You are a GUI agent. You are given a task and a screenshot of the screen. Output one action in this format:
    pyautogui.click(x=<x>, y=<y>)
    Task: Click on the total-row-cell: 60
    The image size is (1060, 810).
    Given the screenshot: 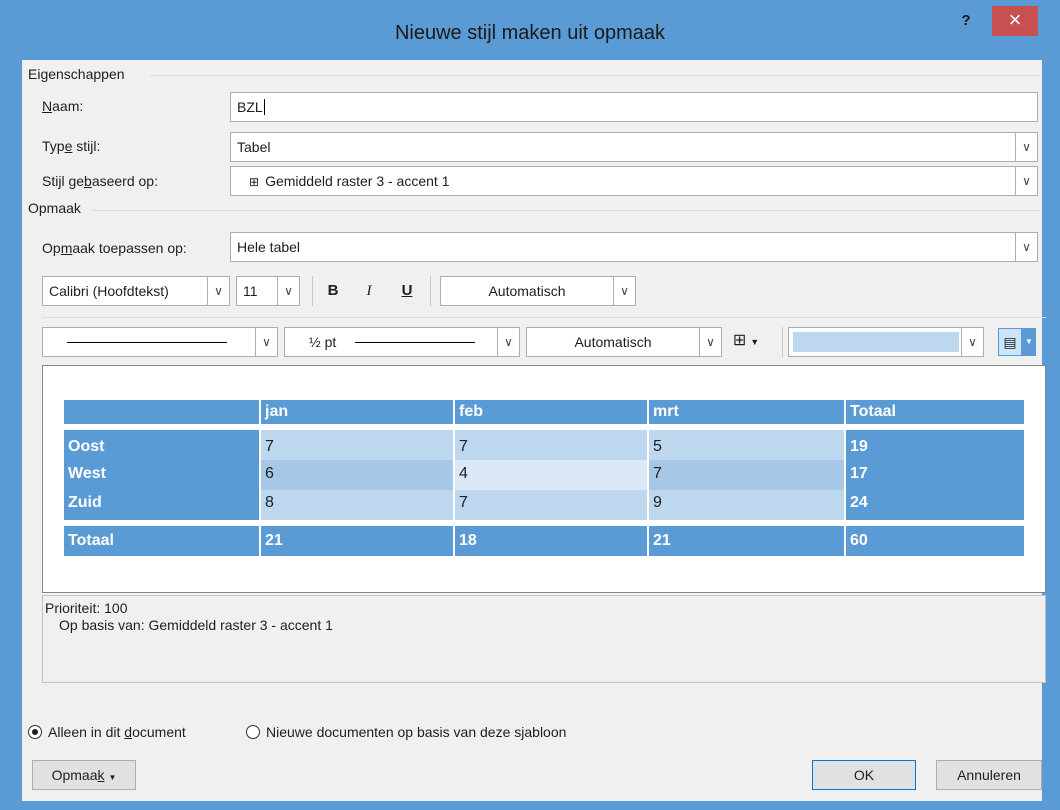 What is the action you would take?
    pyautogui.click(x=859, y=540)
    